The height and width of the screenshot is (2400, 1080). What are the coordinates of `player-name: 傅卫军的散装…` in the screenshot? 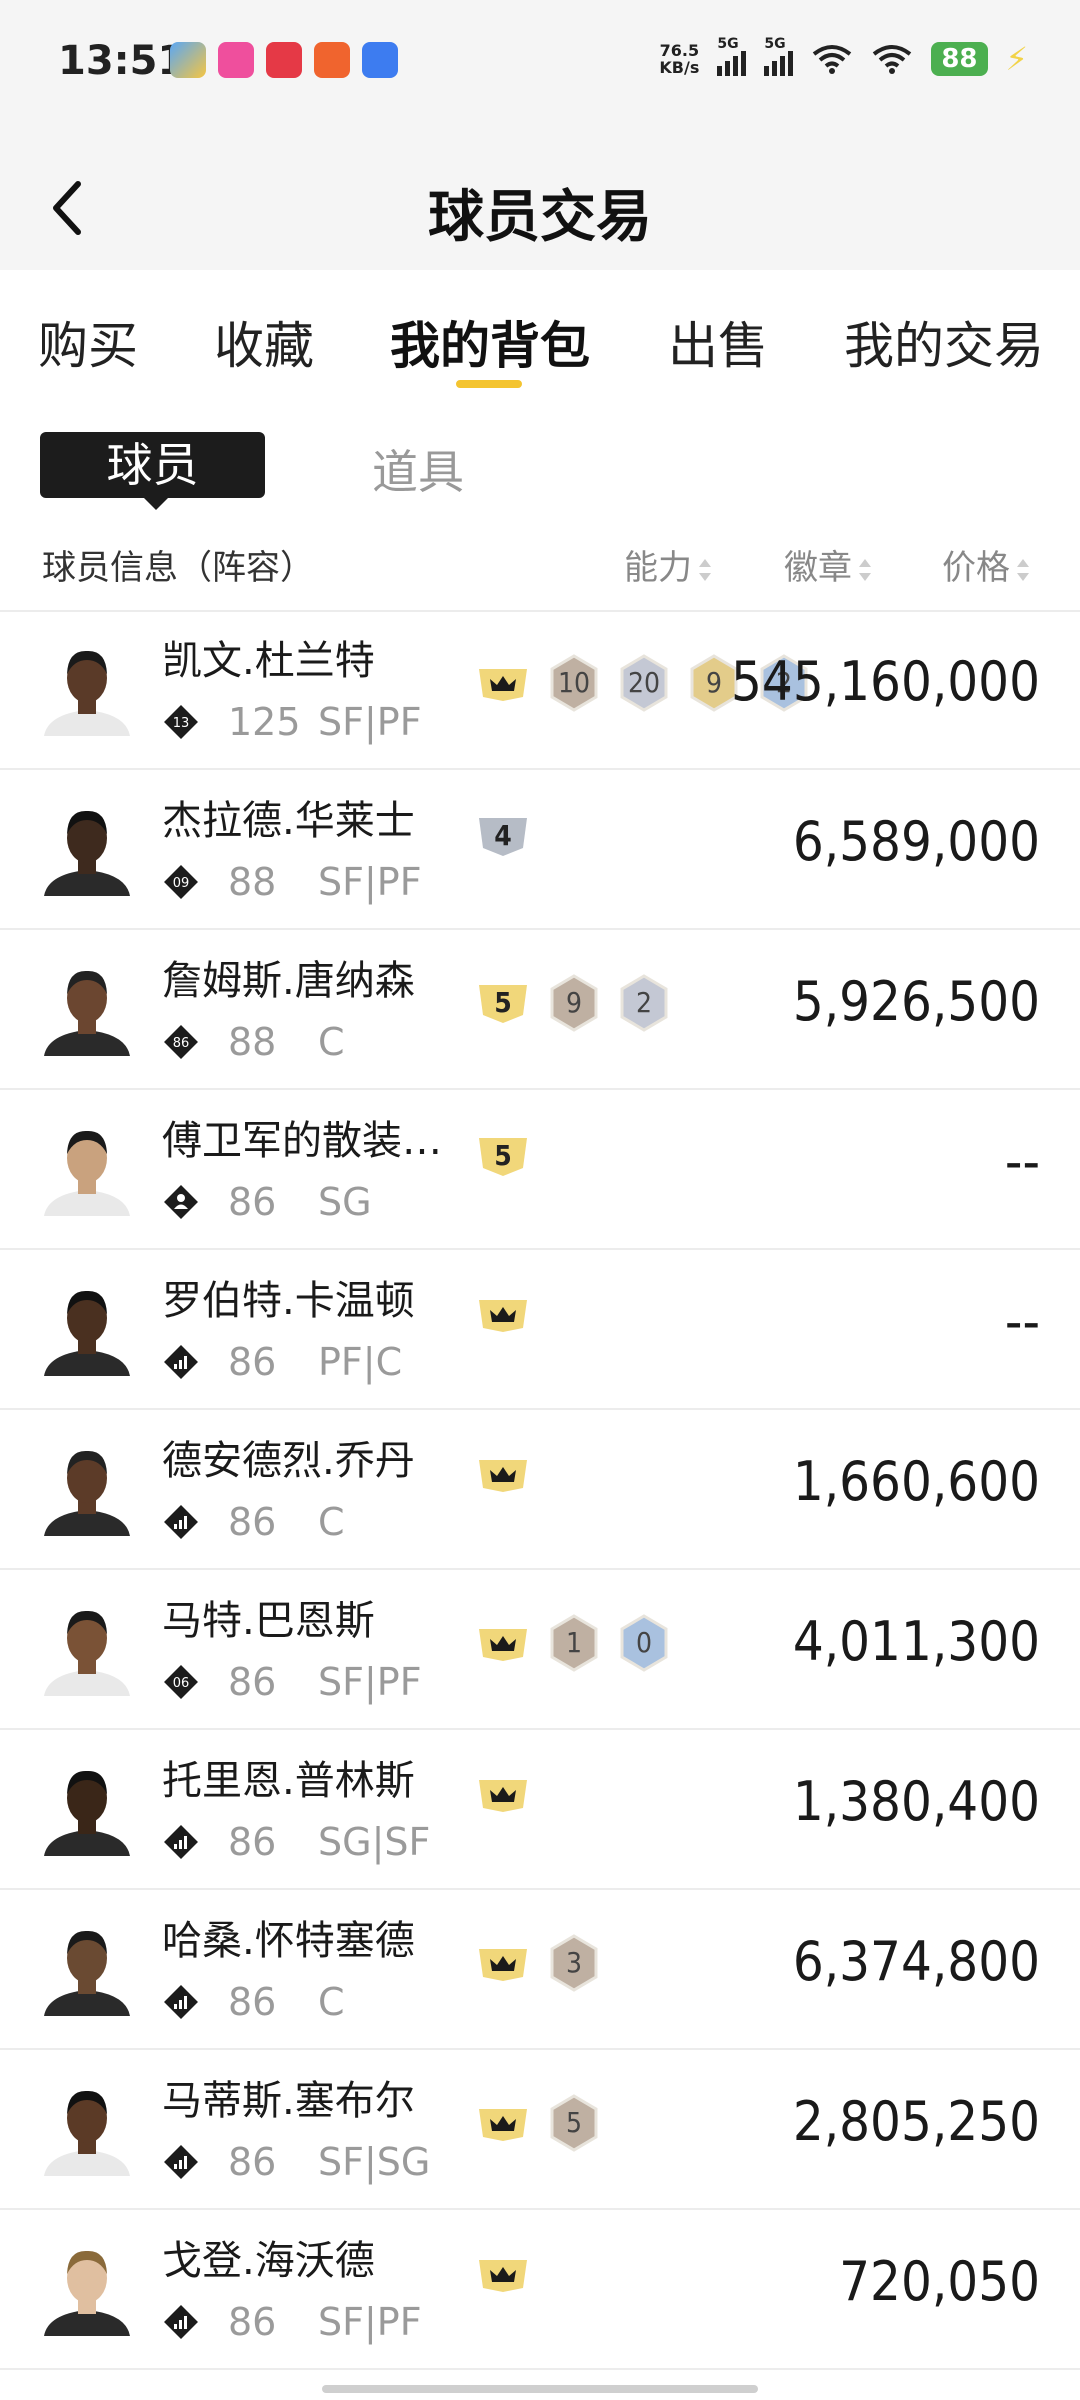 It's located at (302, 1141).